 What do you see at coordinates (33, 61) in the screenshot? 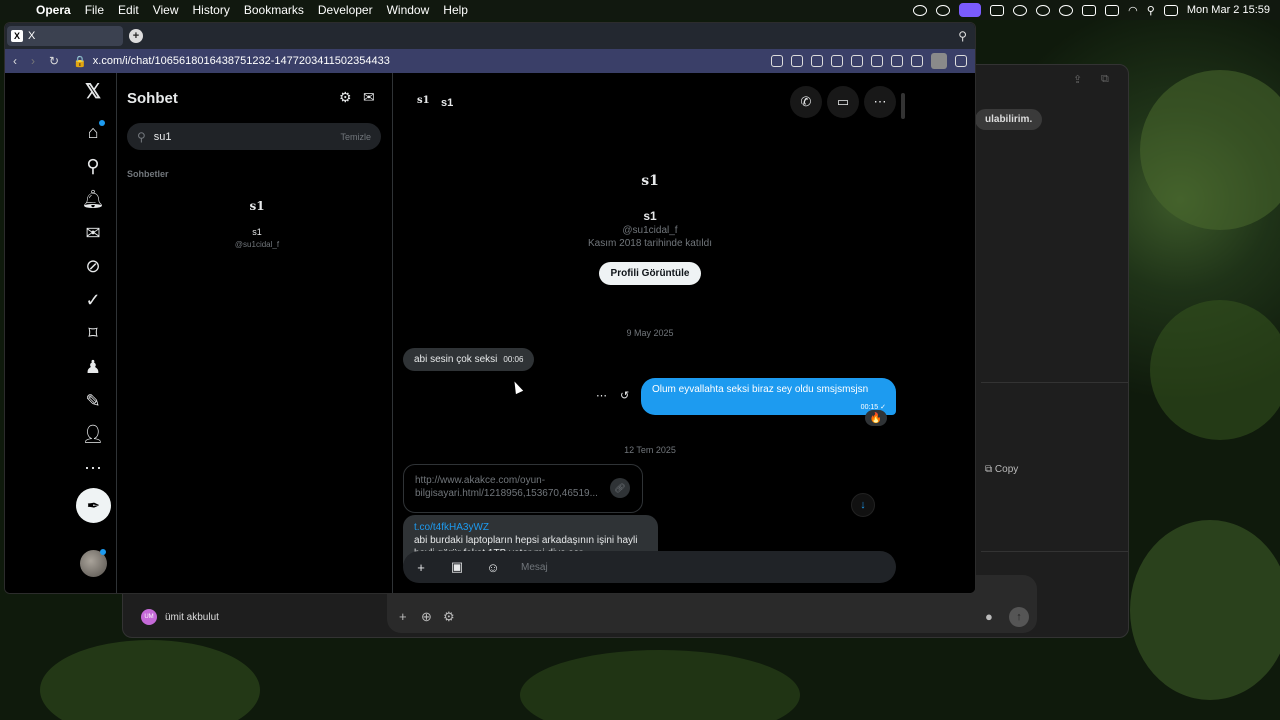
I see `forward-icon: ›` at bounding box center [33, 61].